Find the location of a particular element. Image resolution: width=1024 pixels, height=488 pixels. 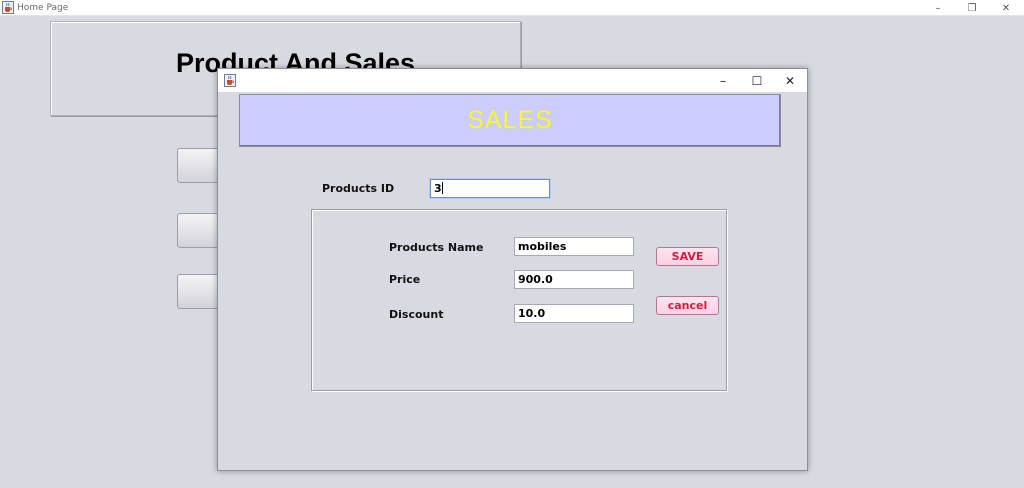

products-name-label: Products Name is located at coordinates (436, 247).